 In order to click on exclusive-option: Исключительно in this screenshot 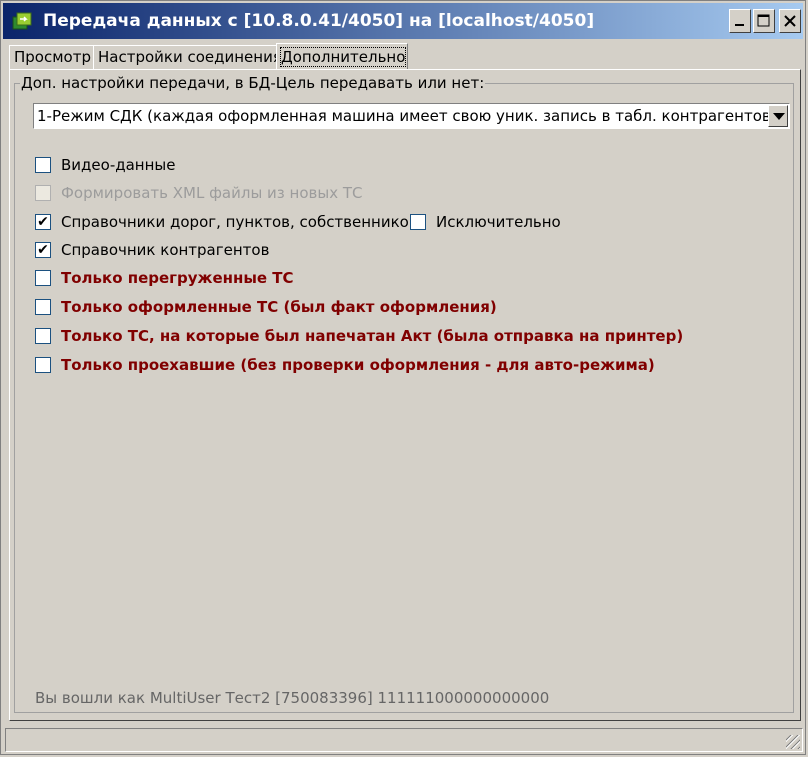, I will do `click(485, 222)`.